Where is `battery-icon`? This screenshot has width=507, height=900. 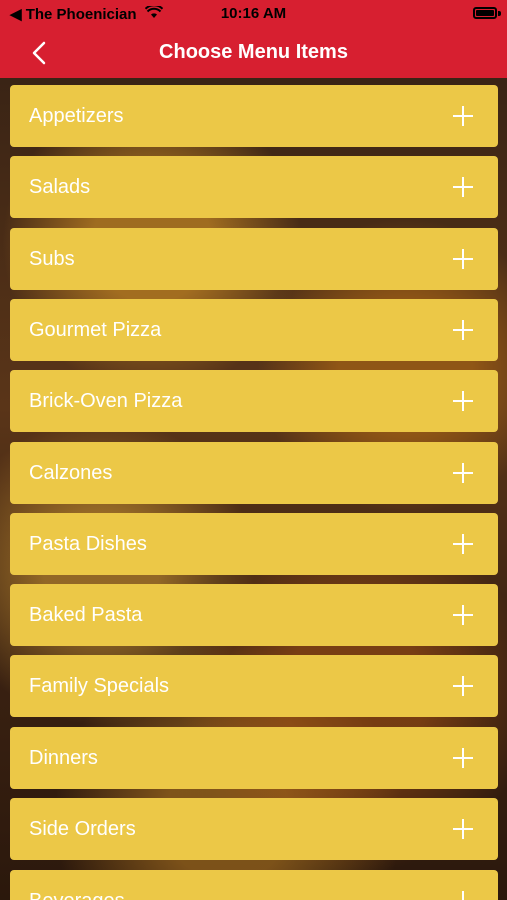 battery-icon is located at coordinates (485, 13).